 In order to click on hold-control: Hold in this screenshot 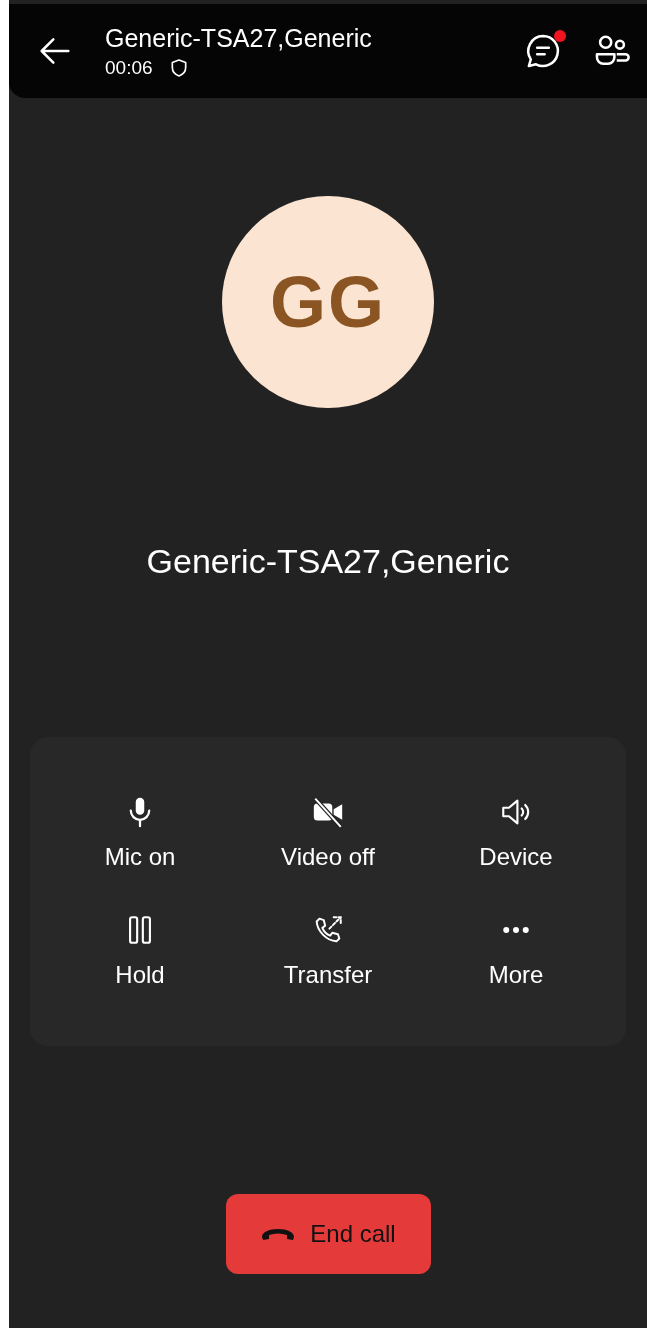, I will do `click(140, 950)`.